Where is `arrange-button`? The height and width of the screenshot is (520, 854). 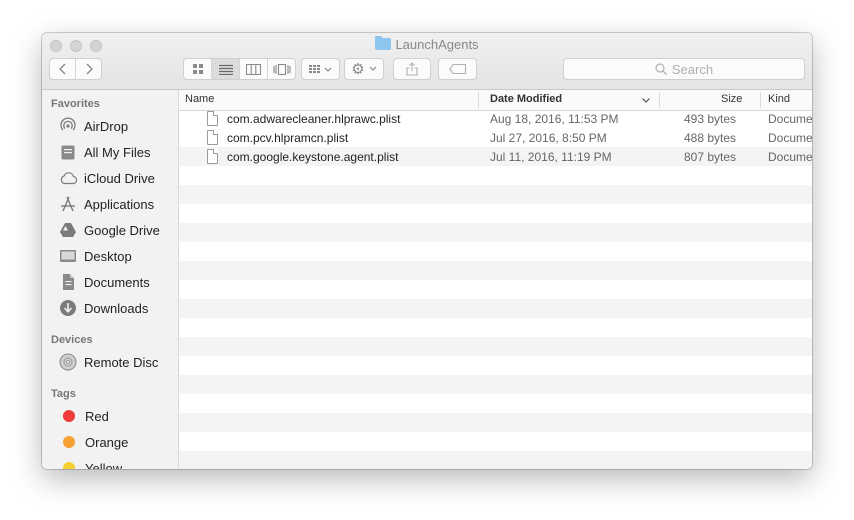 arrange-button is located at coordinates (320, 69).